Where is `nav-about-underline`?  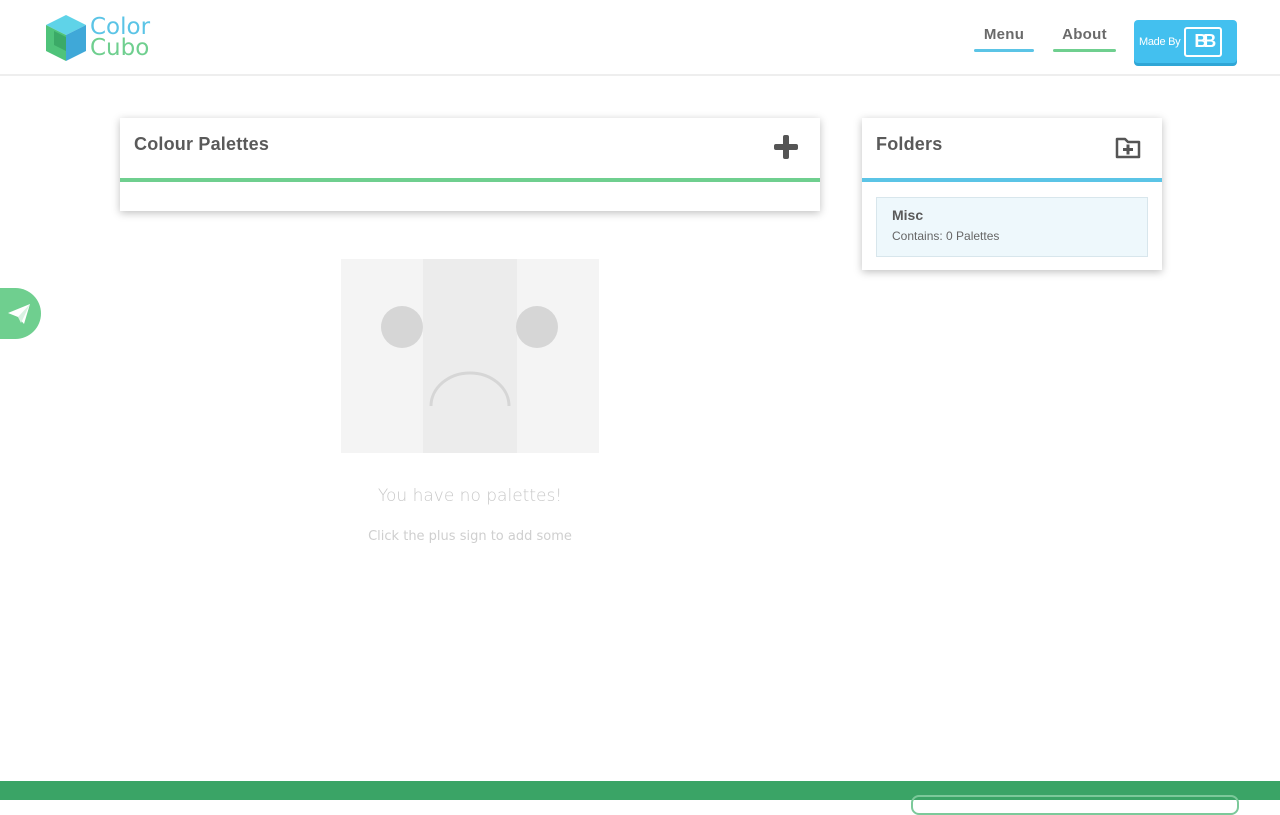 nav-about-underline is located at coordinates (1084, 50).